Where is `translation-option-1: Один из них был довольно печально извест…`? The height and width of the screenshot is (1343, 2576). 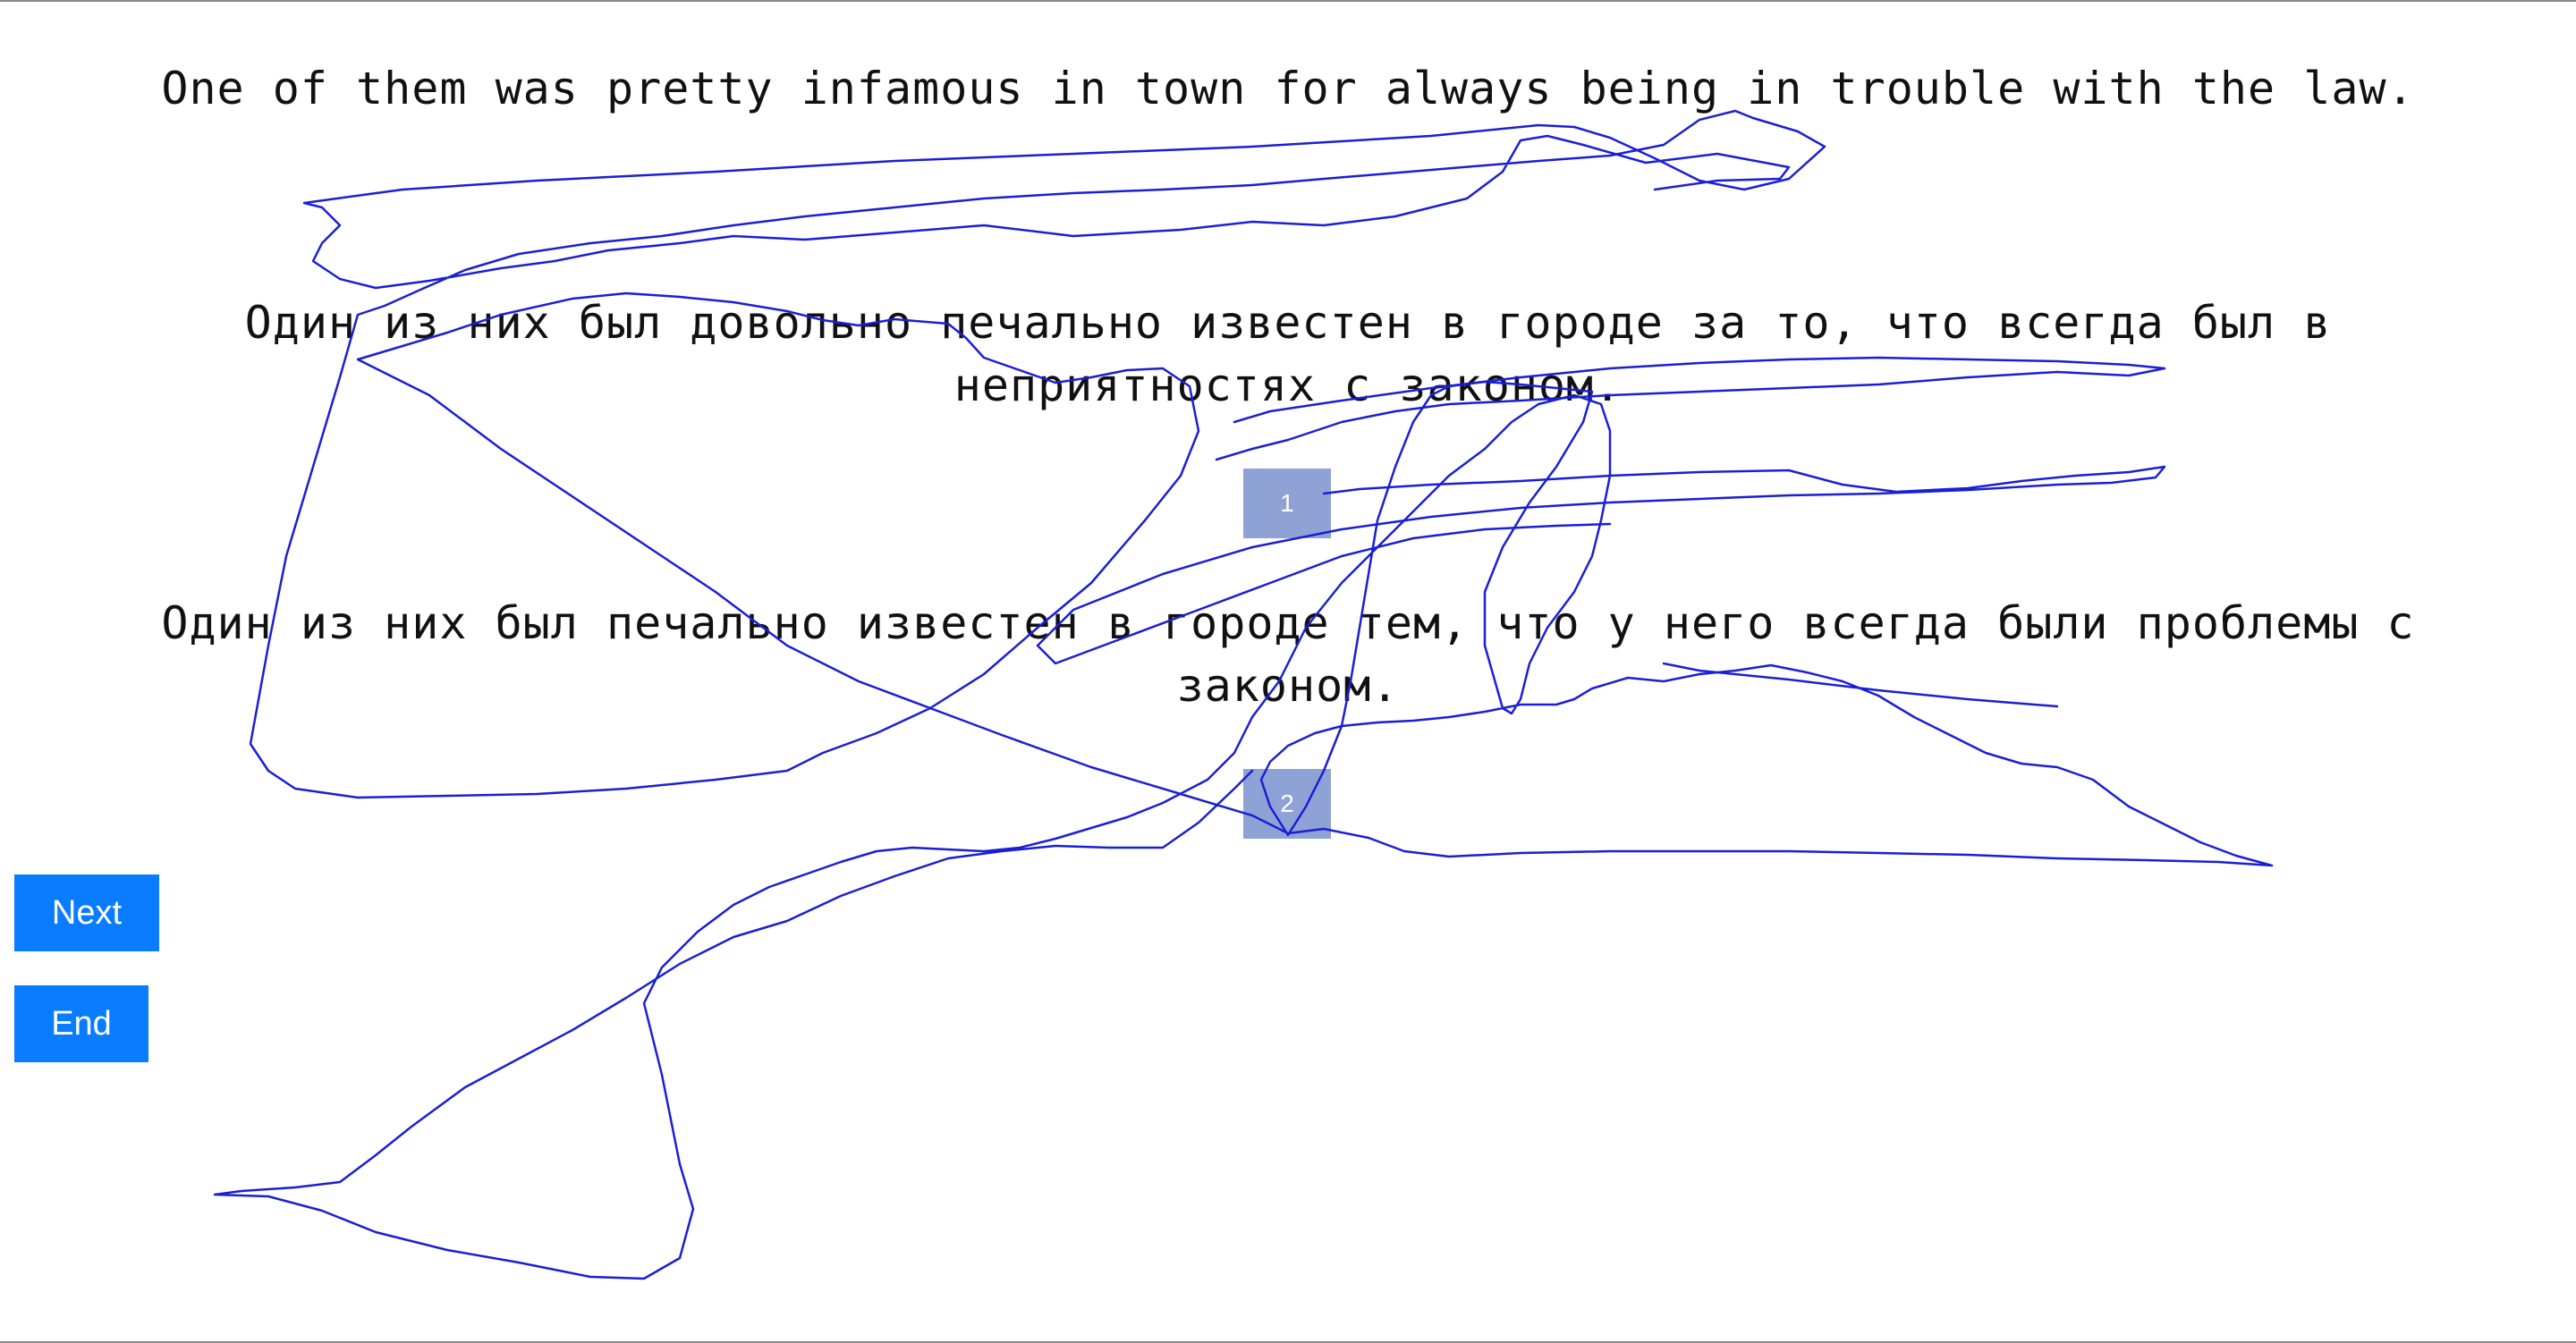 translation-option-1: Один из них был довольно печально извест… is located at coordinates (1288, 354).